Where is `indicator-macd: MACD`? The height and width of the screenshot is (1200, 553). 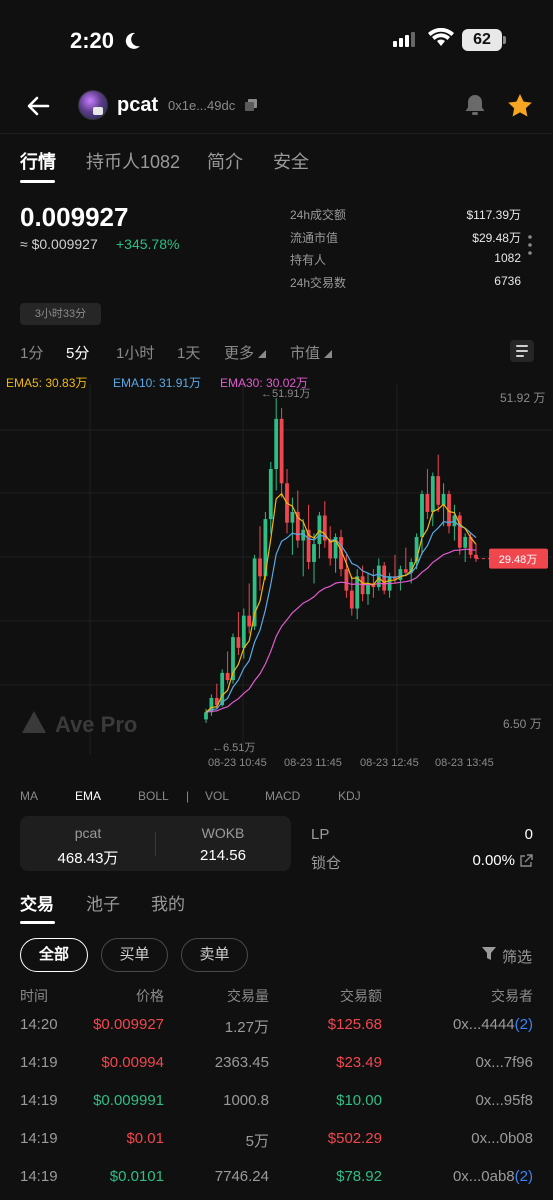 indicator-macd: MACD is located at coordinates (282, 796).